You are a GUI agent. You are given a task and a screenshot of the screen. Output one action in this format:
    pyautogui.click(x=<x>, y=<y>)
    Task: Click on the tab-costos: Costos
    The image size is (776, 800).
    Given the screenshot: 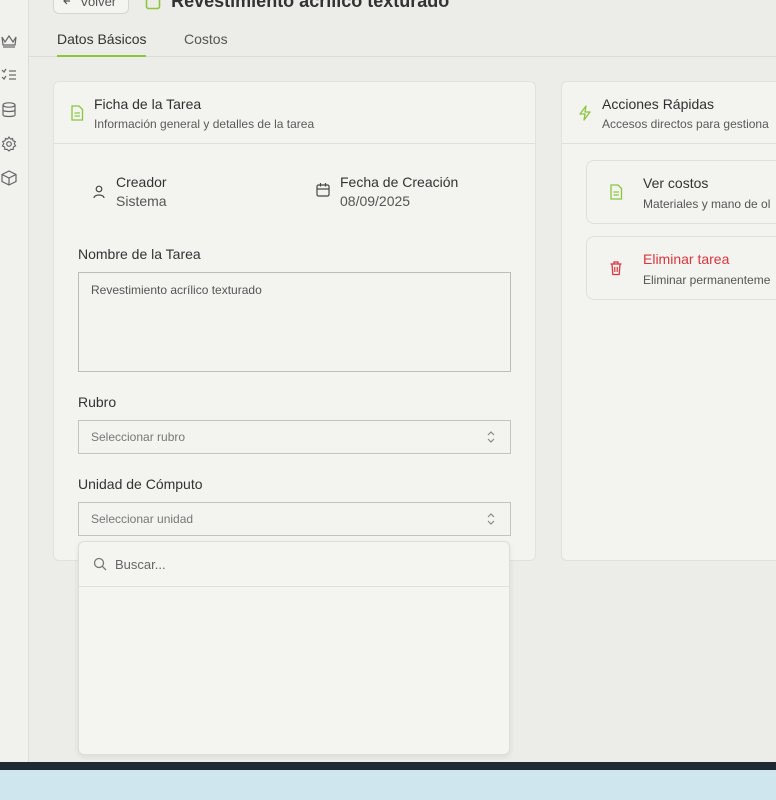 What is the action you would take?
    pyautogui.click(x=206, y=43)
    